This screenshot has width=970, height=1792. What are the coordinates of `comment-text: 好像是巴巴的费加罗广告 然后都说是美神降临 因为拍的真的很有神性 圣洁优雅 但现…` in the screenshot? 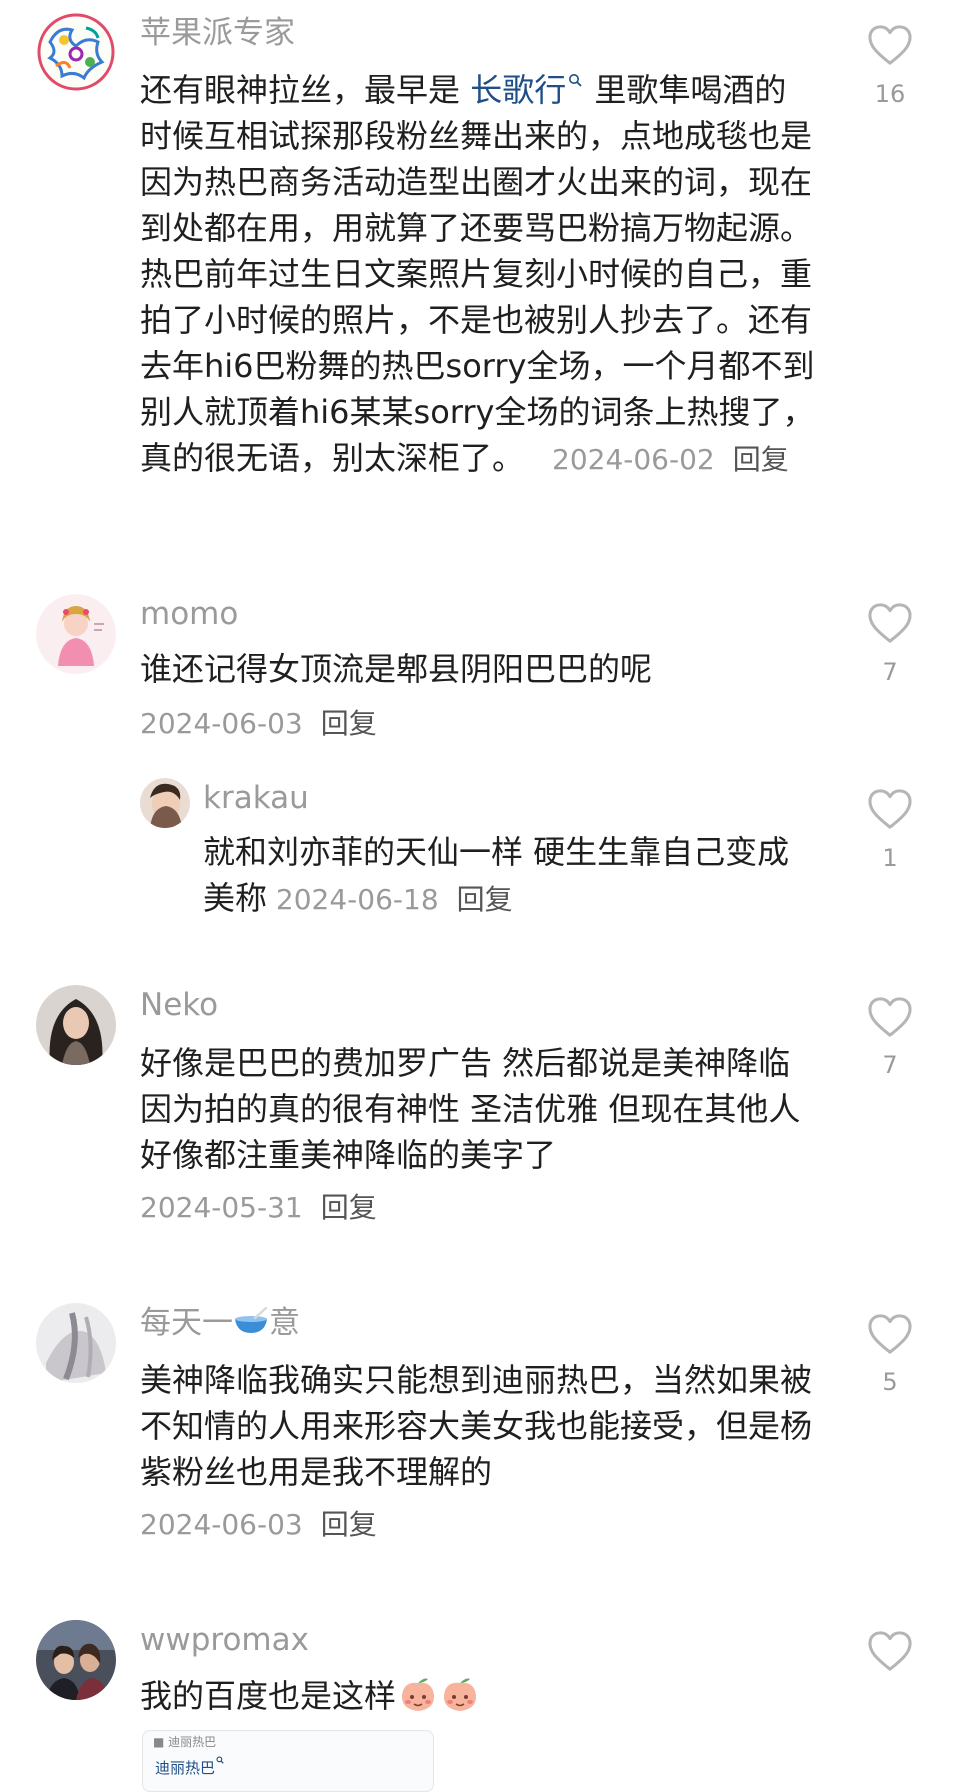 It's located at (470, 1109).